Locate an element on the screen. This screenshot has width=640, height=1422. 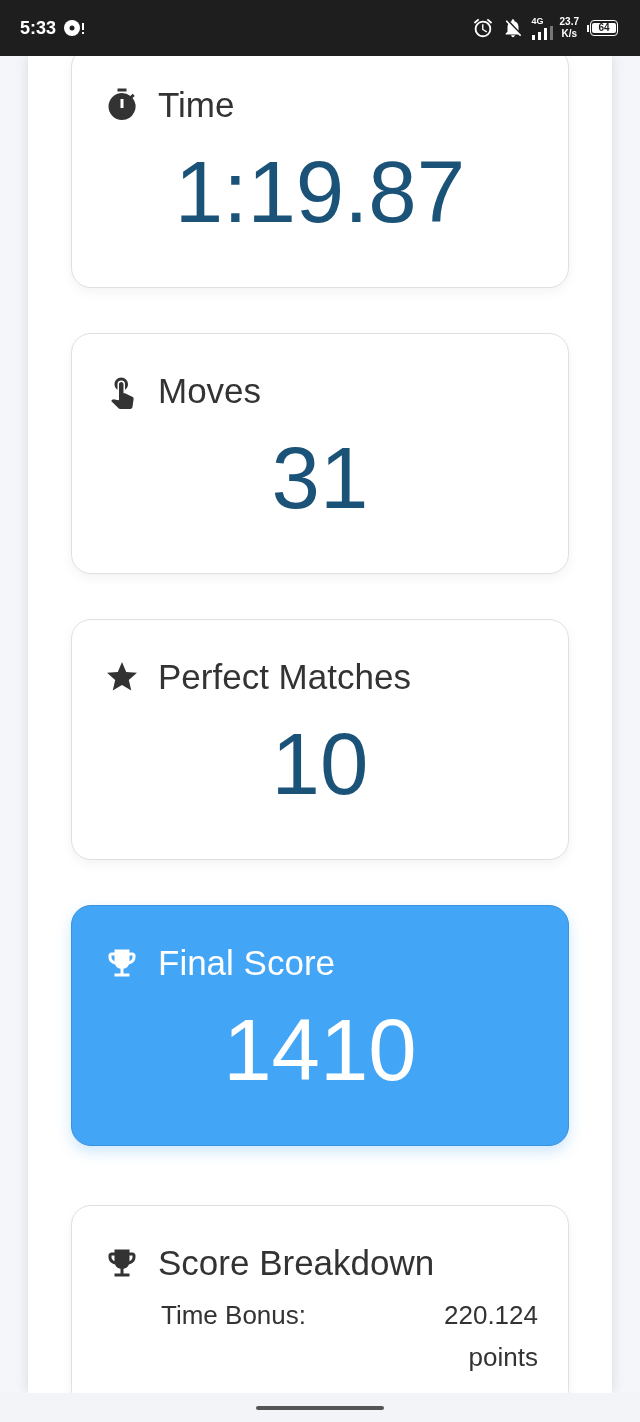
breakdown-label: Time Bonus: is located at coordinates (233, 1315).